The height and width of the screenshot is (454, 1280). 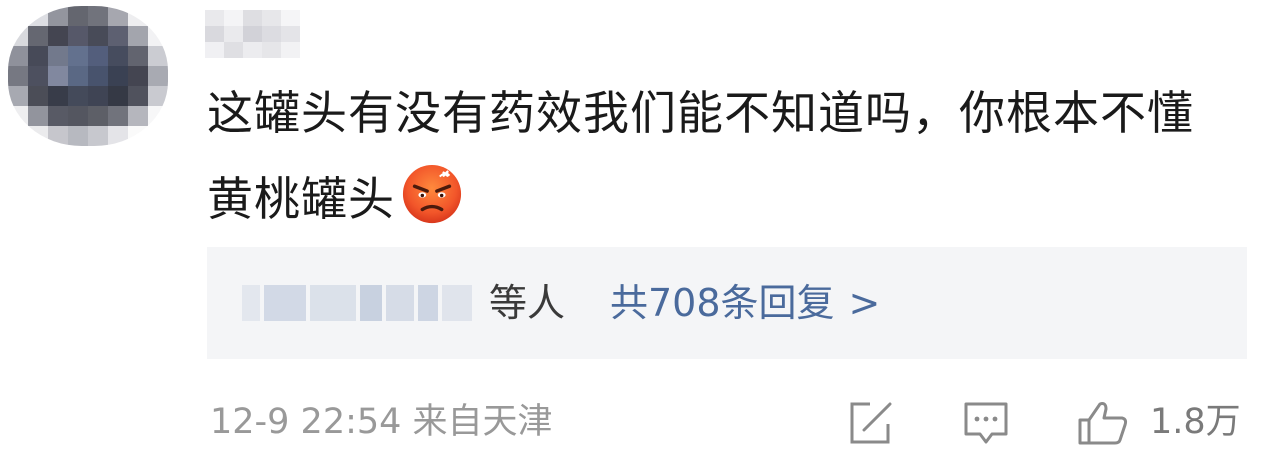 I want to click on reply-usernames, so click(x=362, y=303).